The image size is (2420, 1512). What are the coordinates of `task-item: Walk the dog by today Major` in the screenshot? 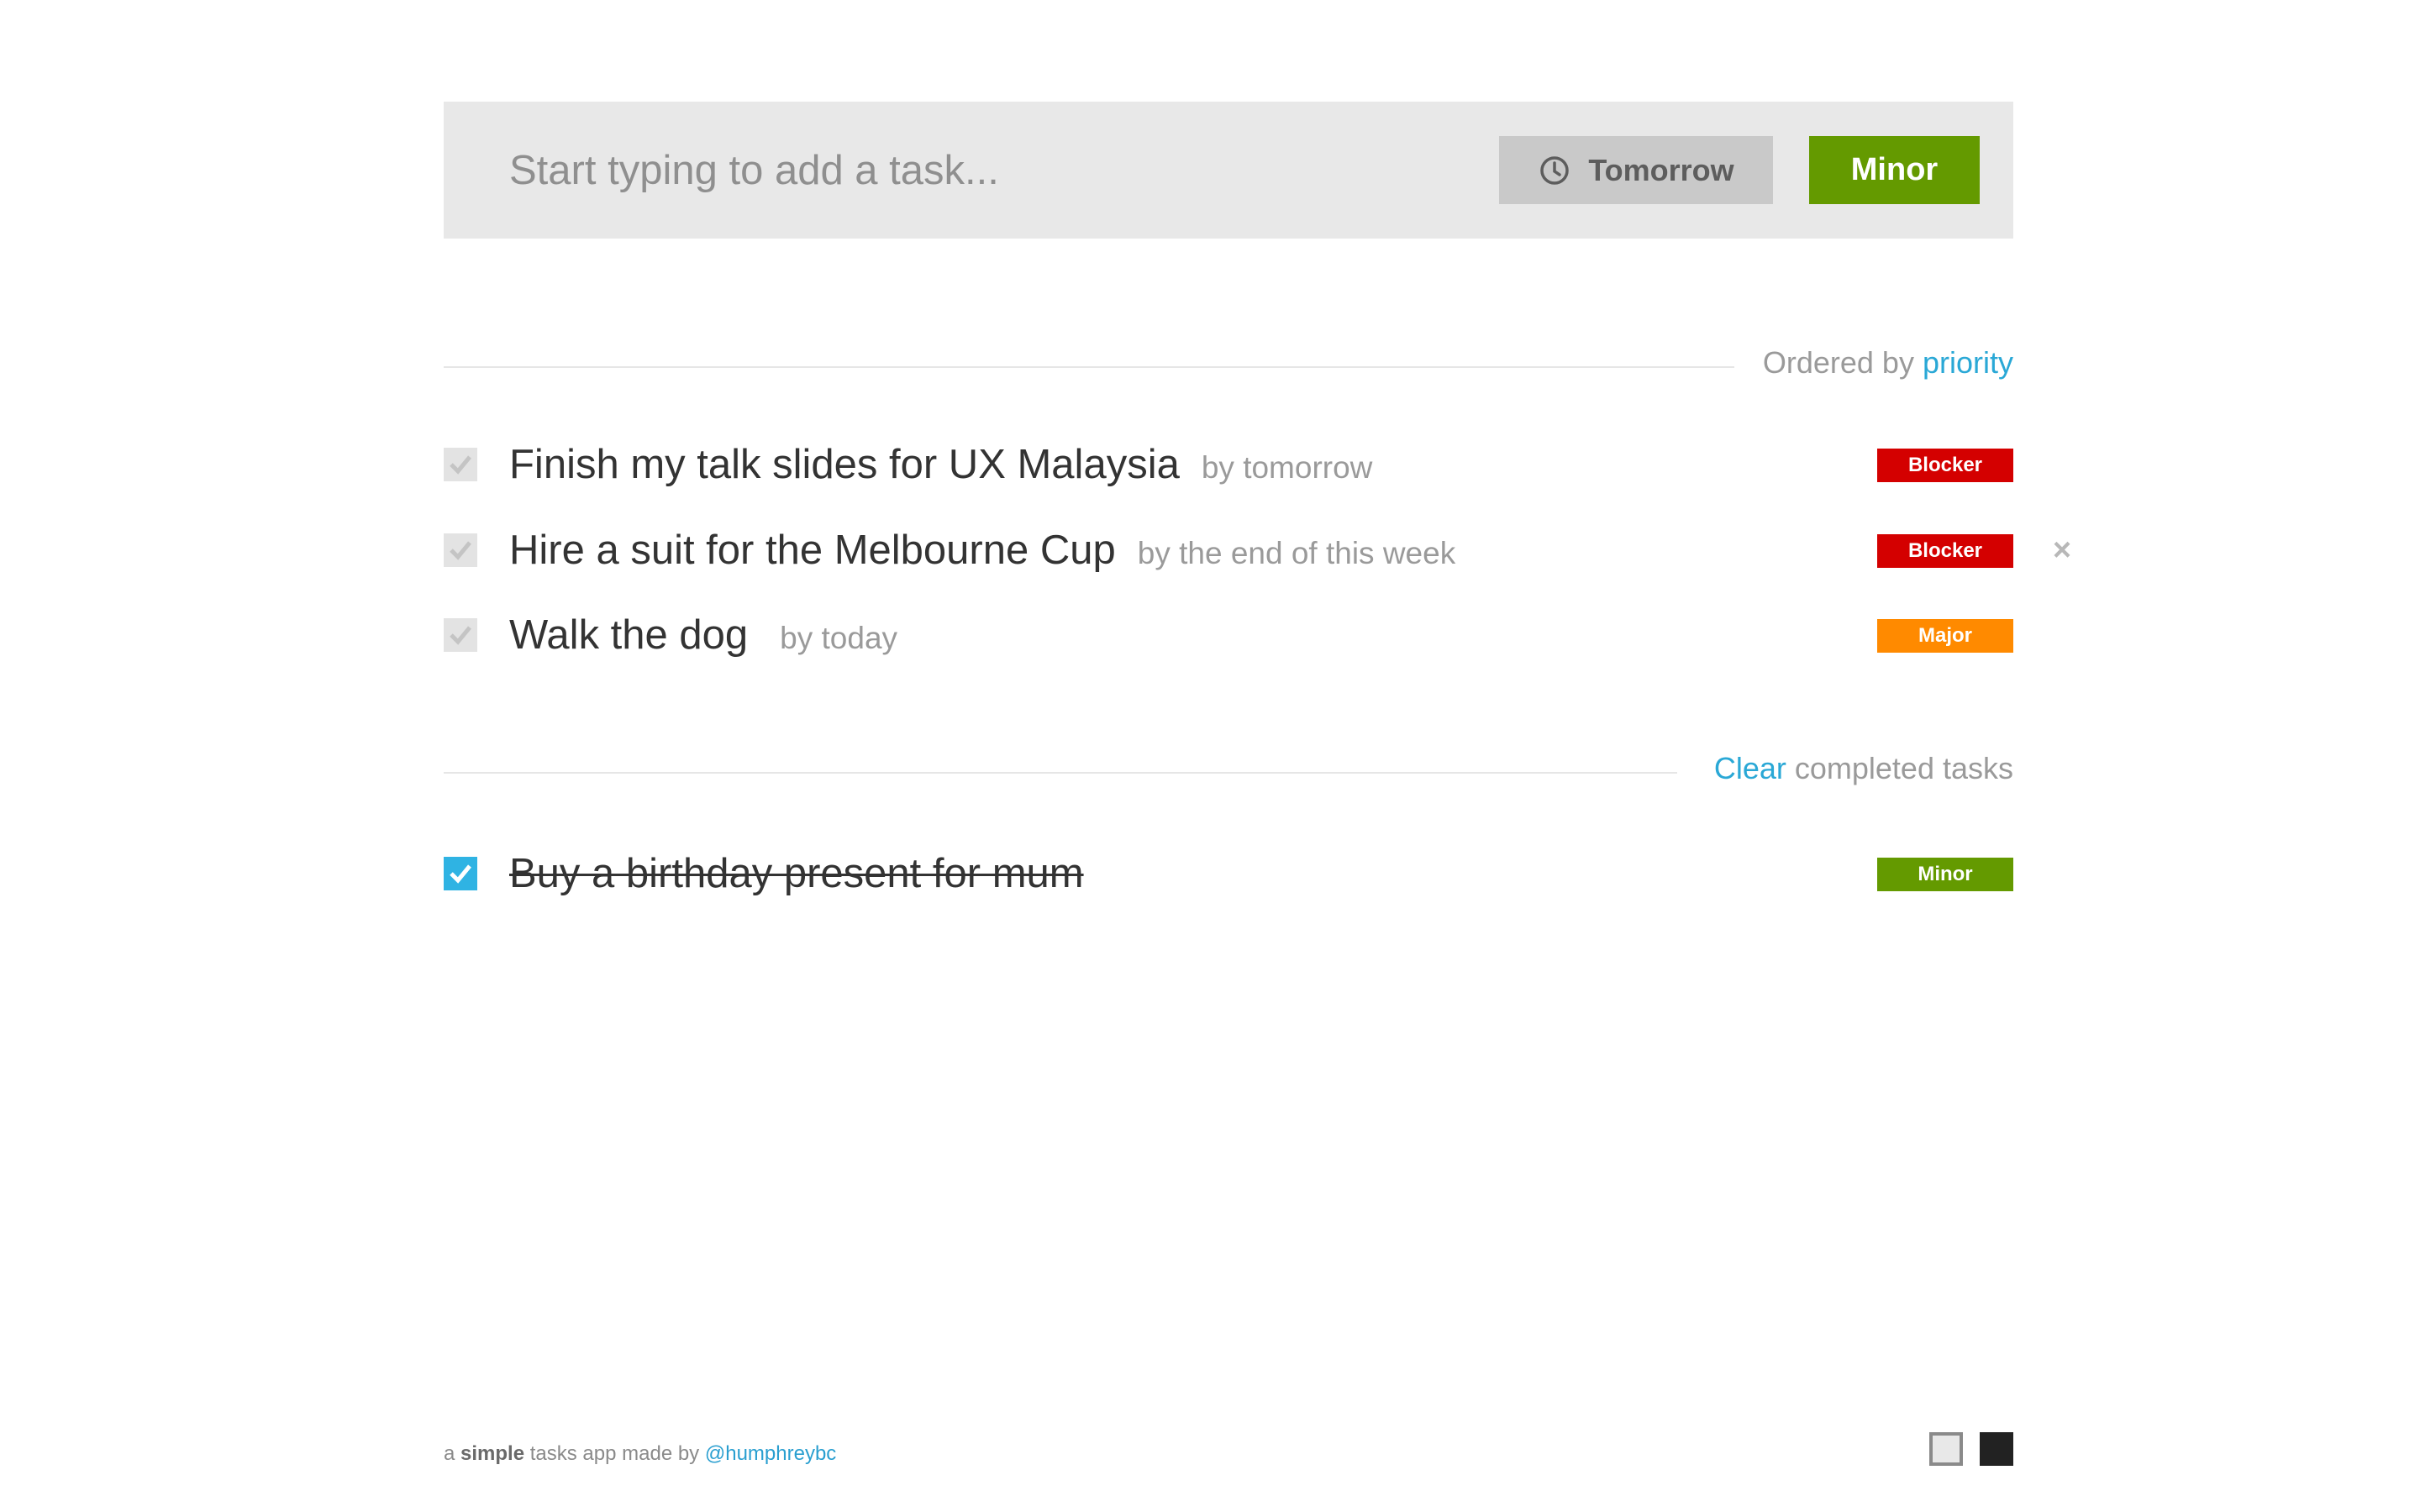 It's located at (1228, 635).